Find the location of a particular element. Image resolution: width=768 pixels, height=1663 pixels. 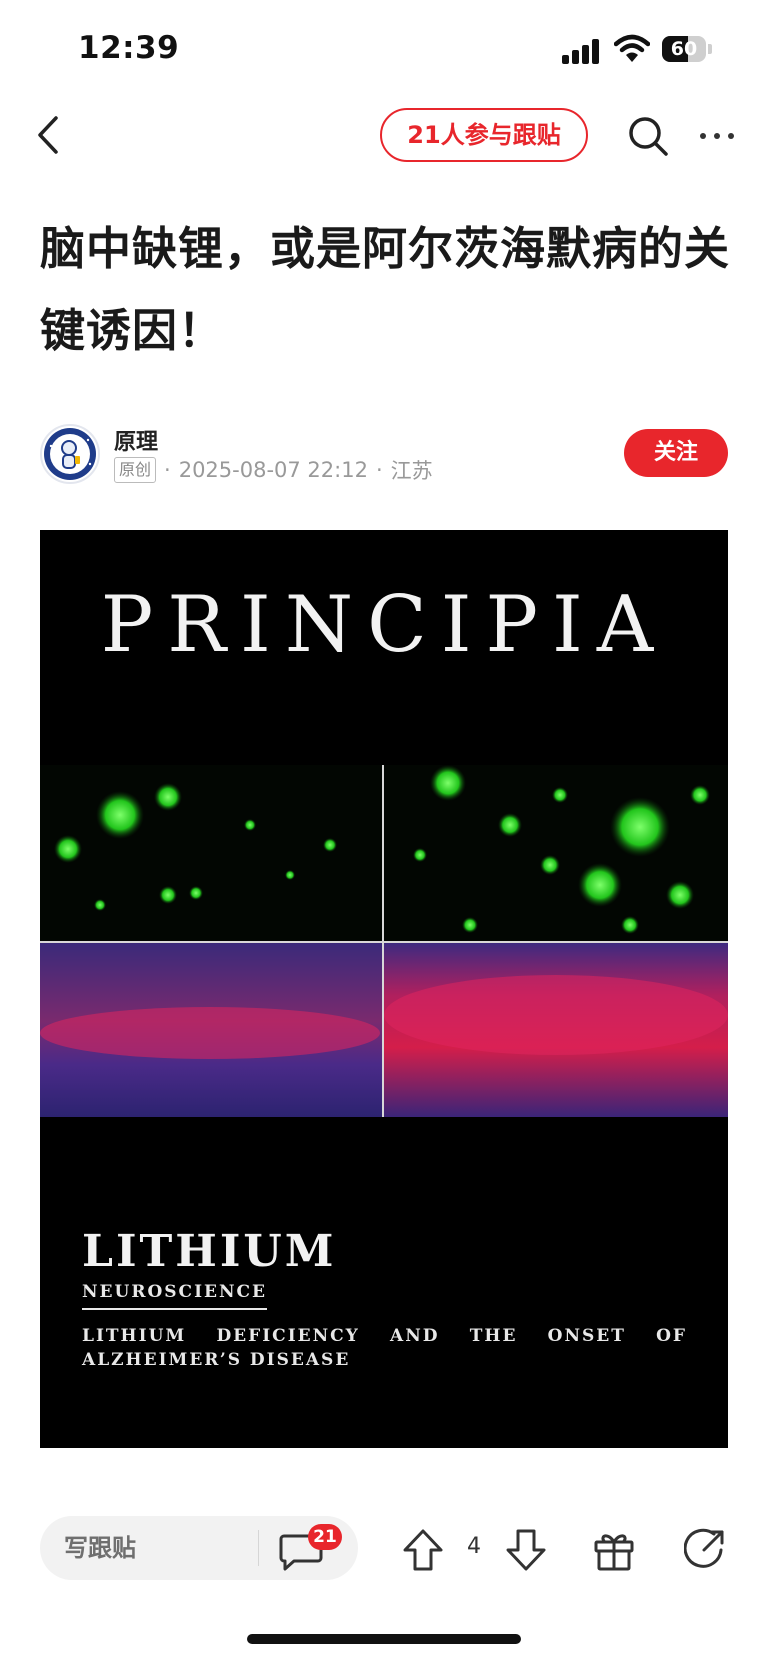

astronaut-logo-icon is located at coordinates (70, 454).